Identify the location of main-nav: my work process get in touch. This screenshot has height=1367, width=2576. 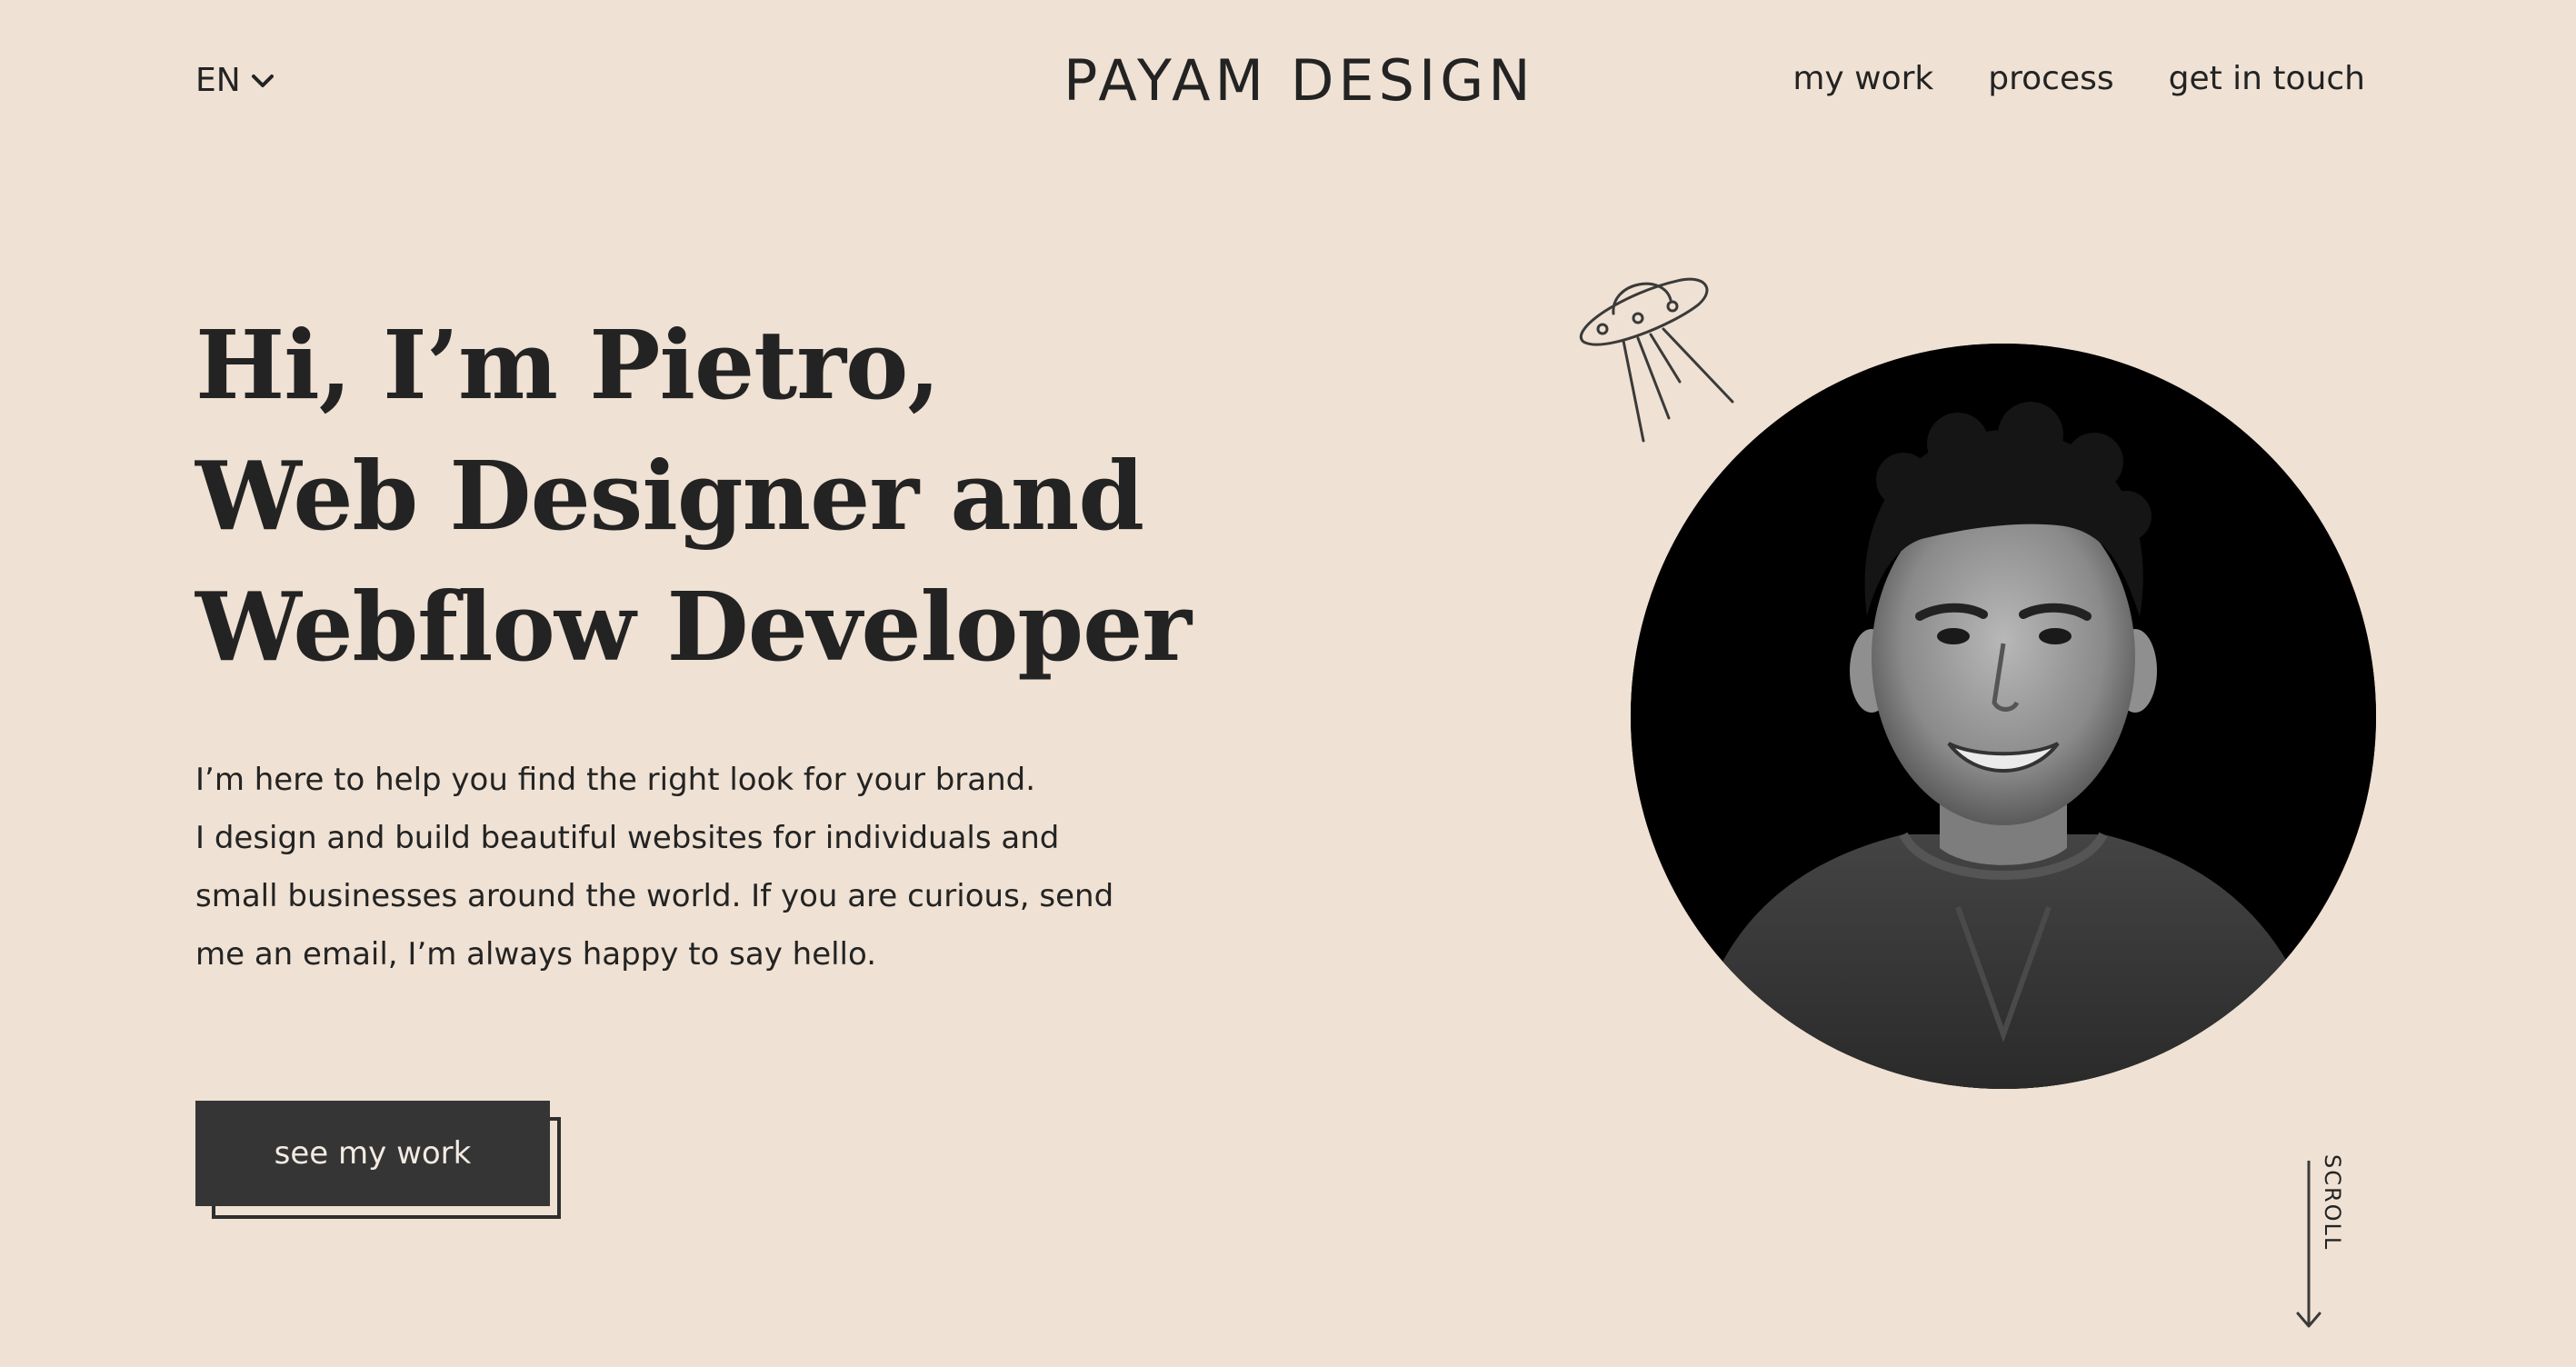
(2078, 78).